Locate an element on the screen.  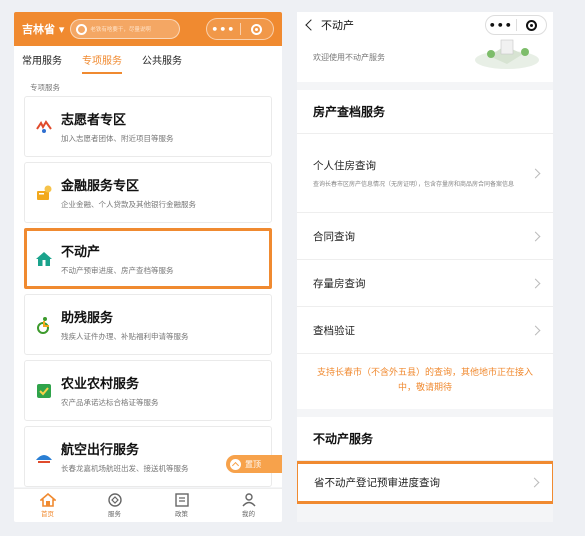
row-label: 合同查询 is located at coordinates (334, 236).